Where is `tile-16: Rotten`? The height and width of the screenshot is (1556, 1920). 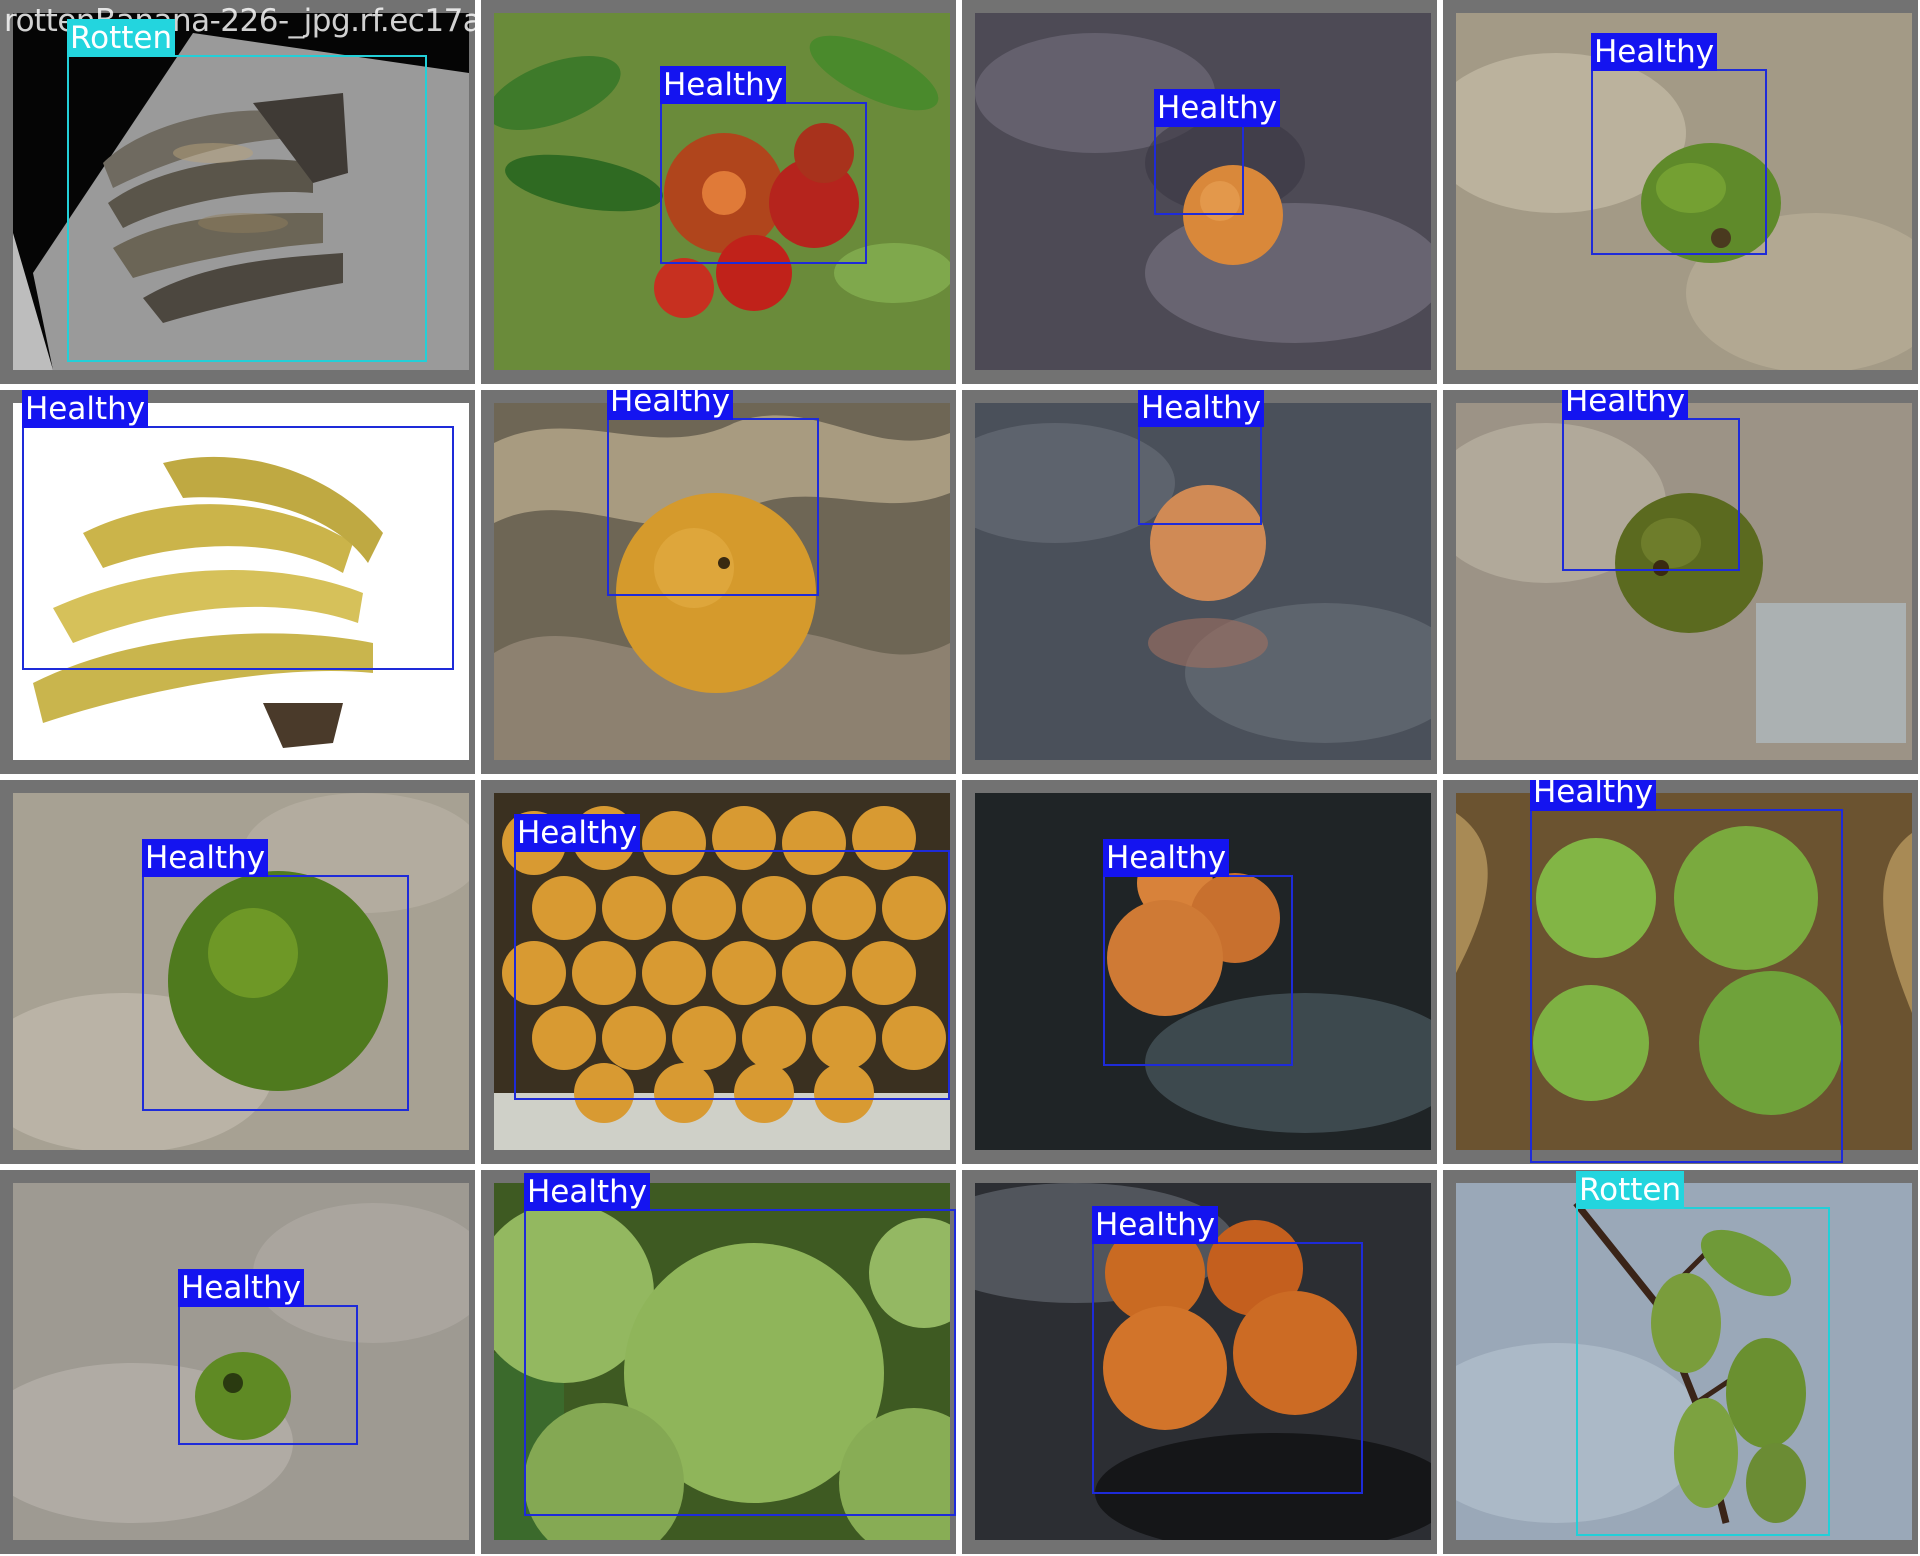
tile-16: Rotten is located at coordinates (1680, 1362).